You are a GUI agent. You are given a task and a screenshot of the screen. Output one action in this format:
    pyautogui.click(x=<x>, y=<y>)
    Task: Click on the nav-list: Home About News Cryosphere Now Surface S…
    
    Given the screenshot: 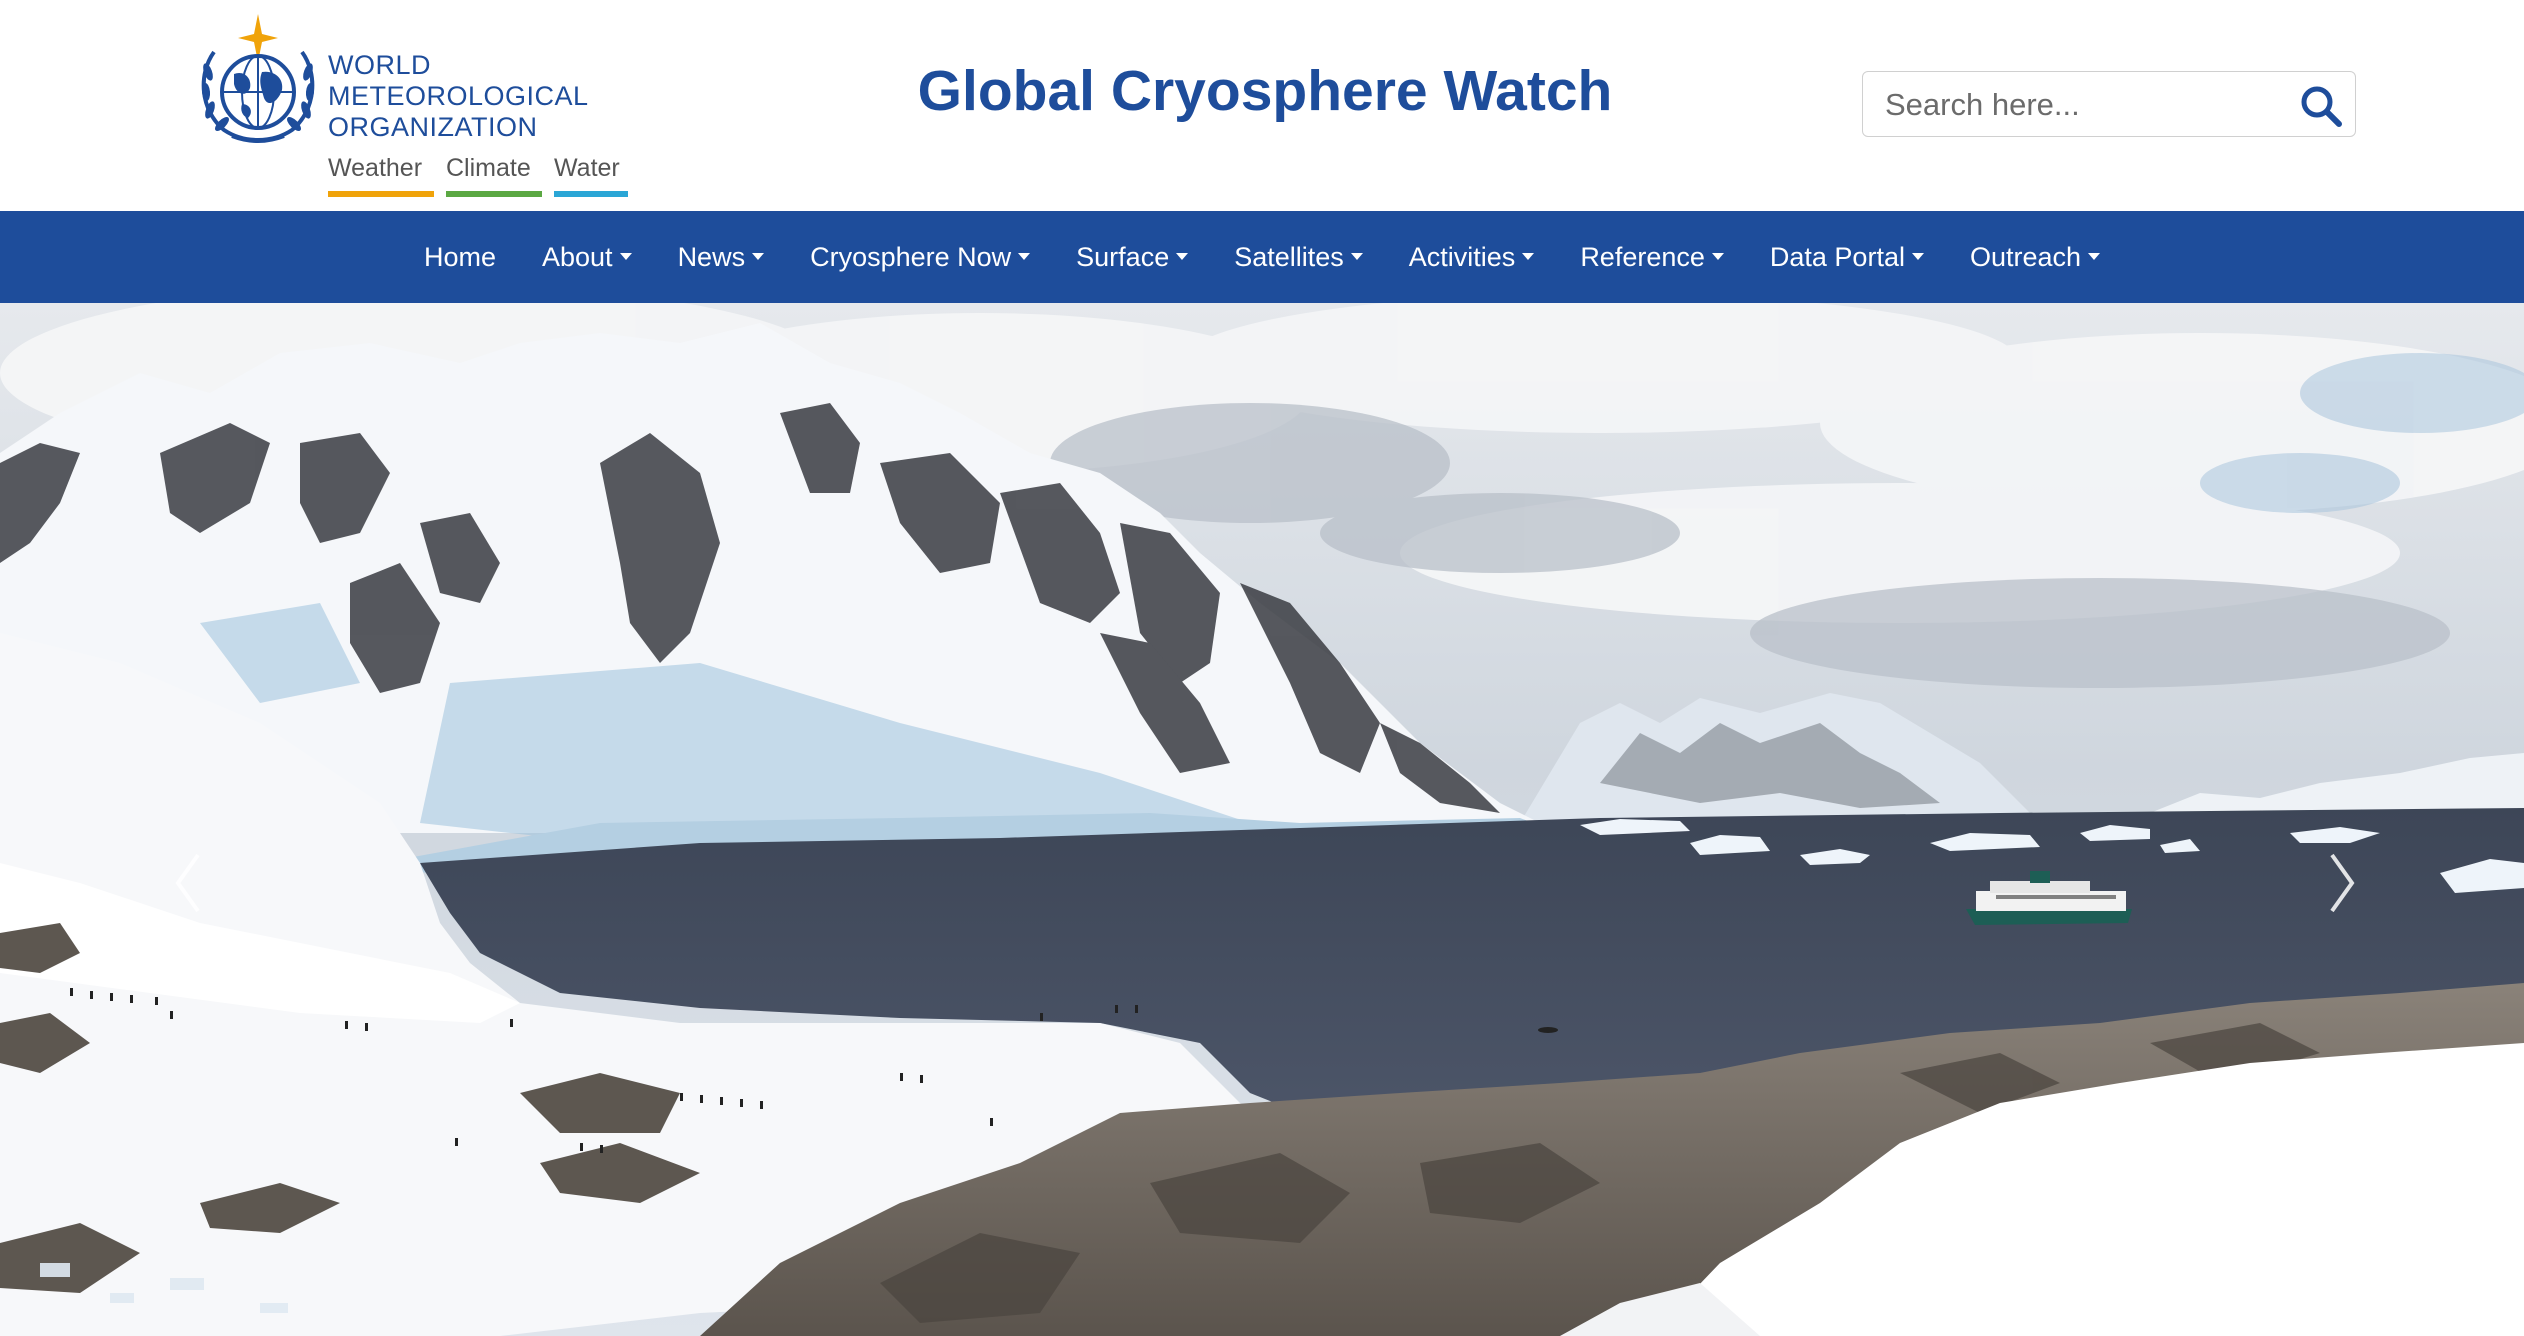 What is the action you would take?
    pyautogui.click(x=1262, y=257)
    